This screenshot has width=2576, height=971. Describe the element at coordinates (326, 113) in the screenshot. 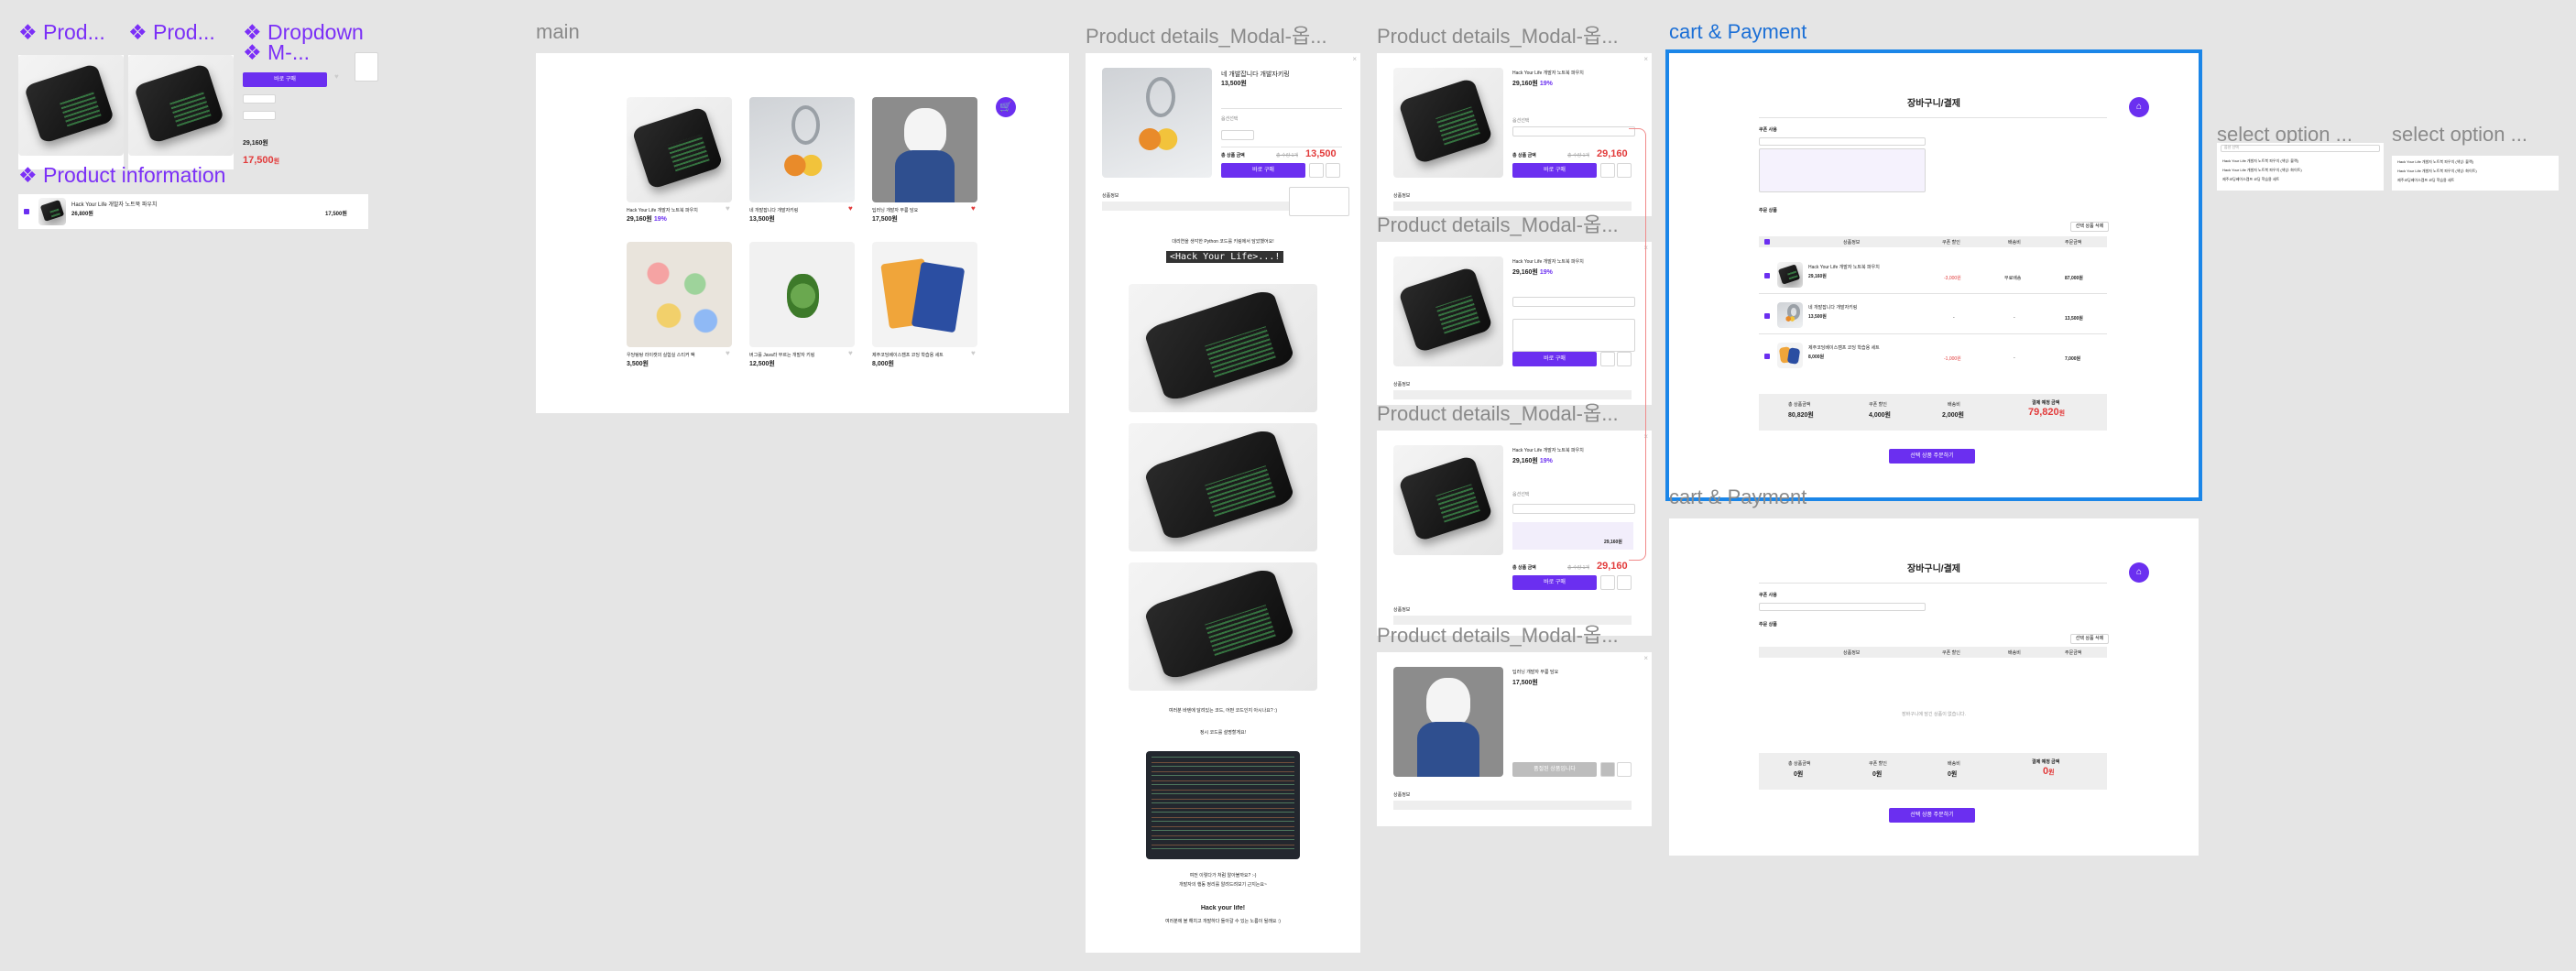

I see `component-dropdown: 바로 구매 ♥ 29,160원 17,500원` at that location.